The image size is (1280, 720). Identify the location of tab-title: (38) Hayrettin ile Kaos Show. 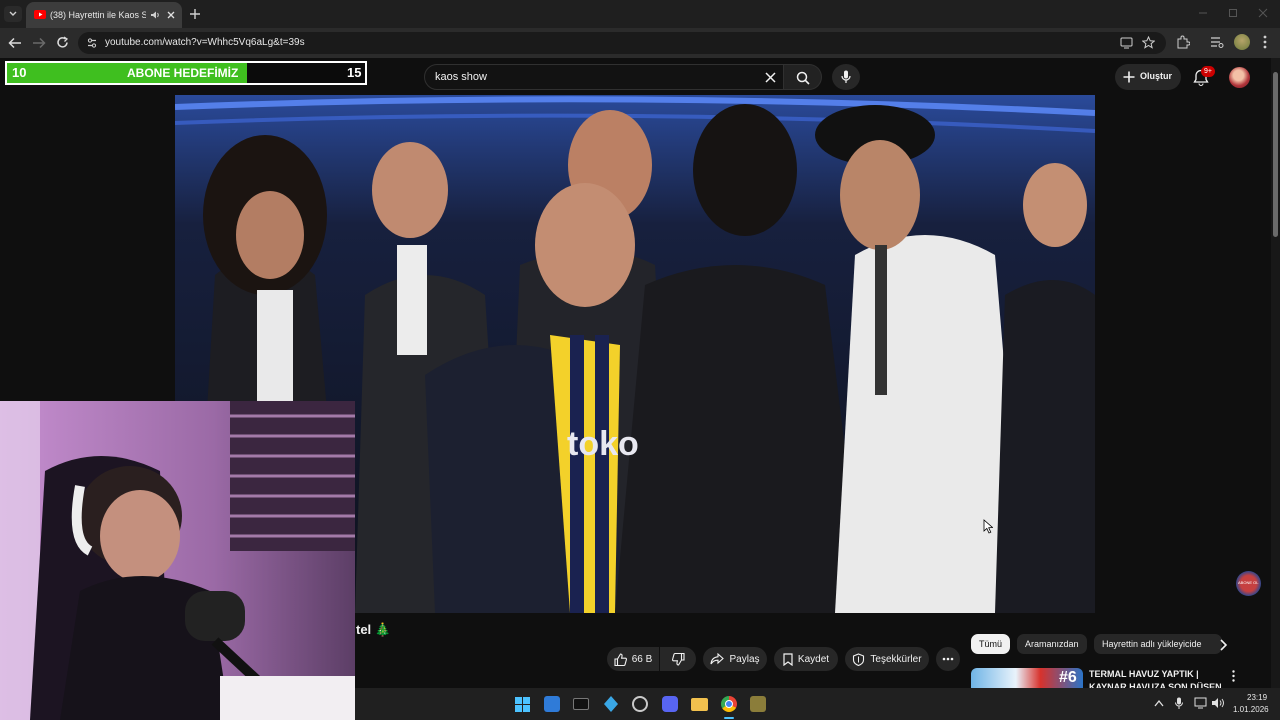
(98, 15).